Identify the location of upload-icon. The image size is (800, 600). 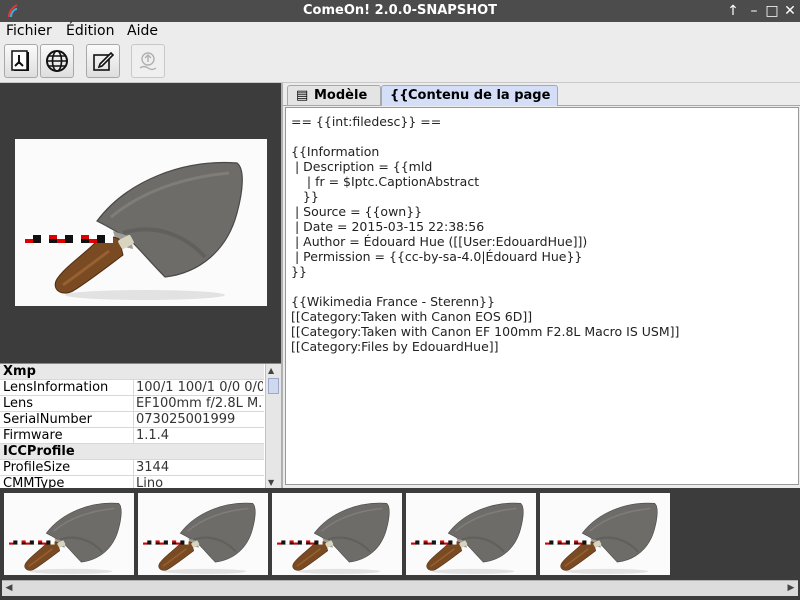
(148, 61).